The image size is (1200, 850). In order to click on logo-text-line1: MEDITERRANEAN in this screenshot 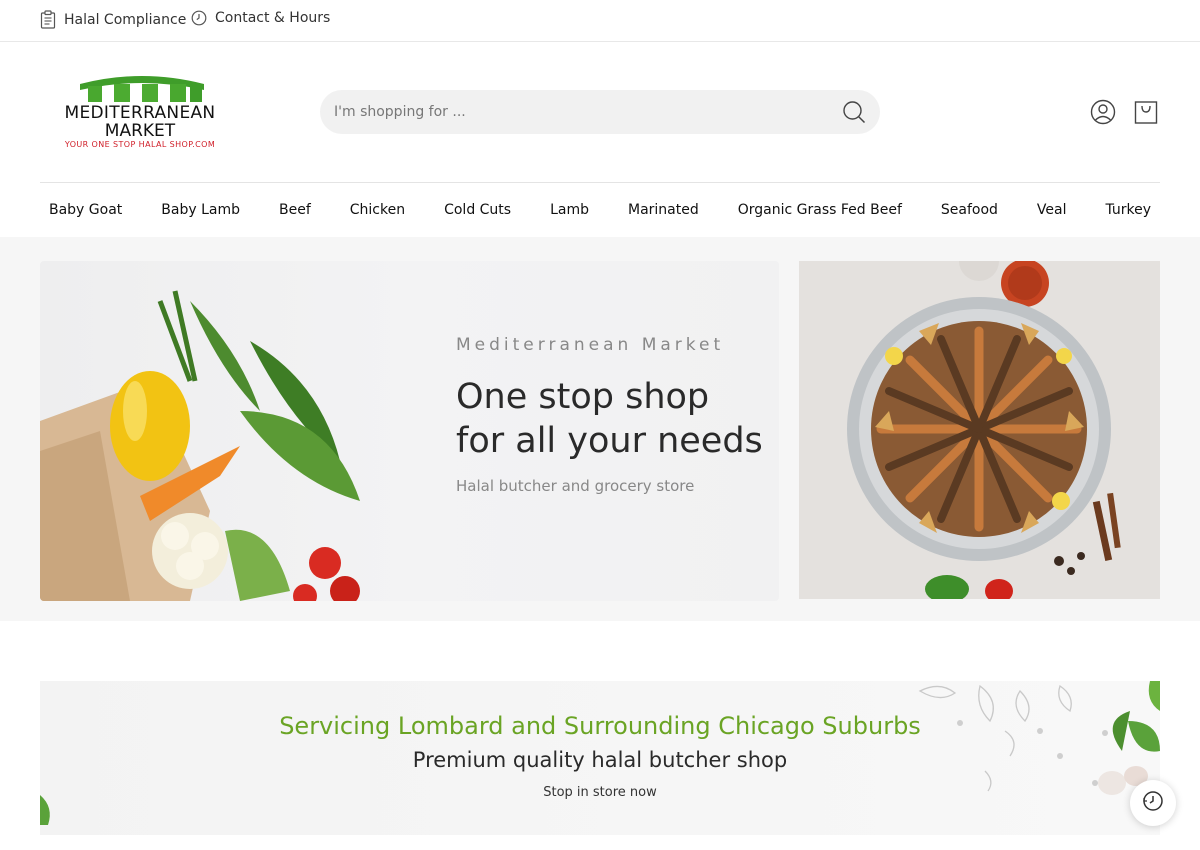, I will do `click(140, 113)`.